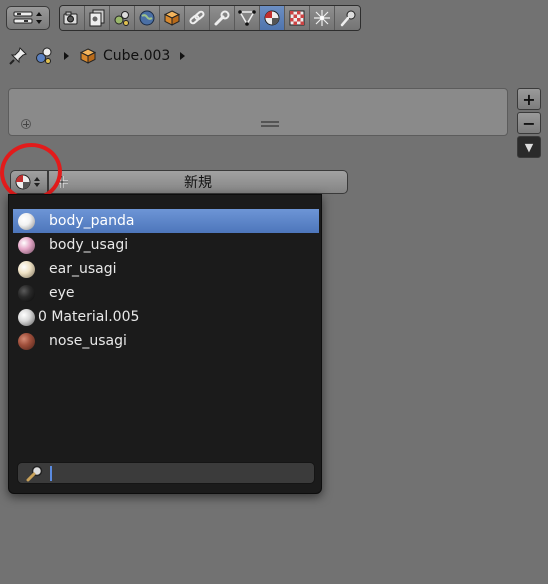 The height and width of the screenshot is (584, 548). I want to click on material-name: 0 Material.005, so click(89, 317).